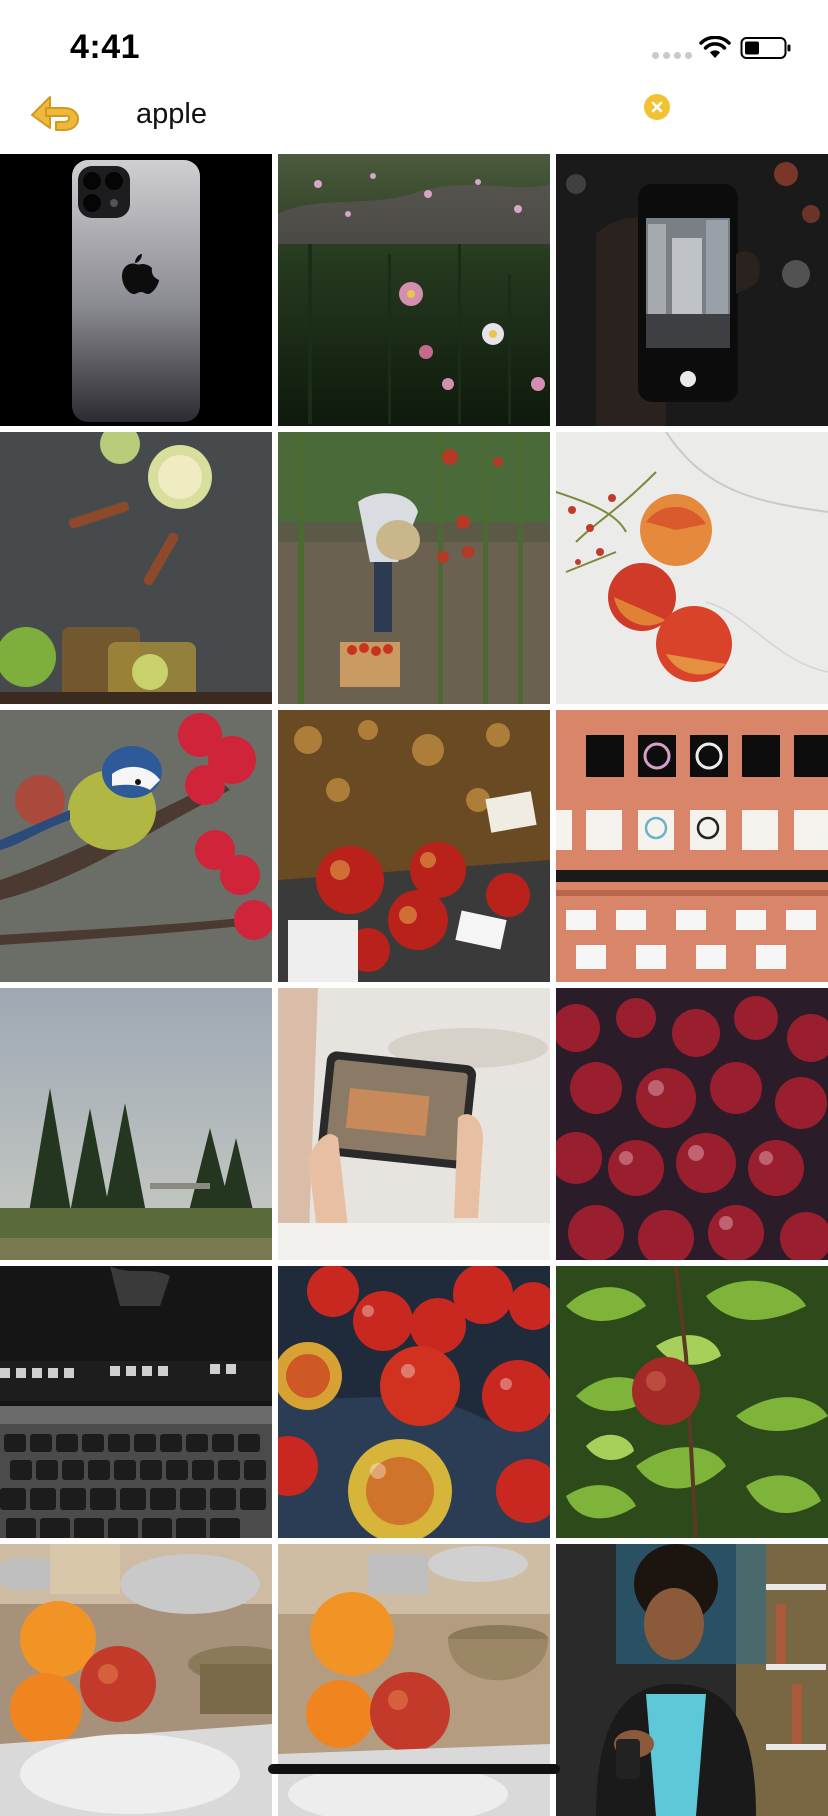 This screenshot has height=1816, width=828. Describe the element at coordinates (765, 48) in the screenshot. I see `battery-icon` at that location.